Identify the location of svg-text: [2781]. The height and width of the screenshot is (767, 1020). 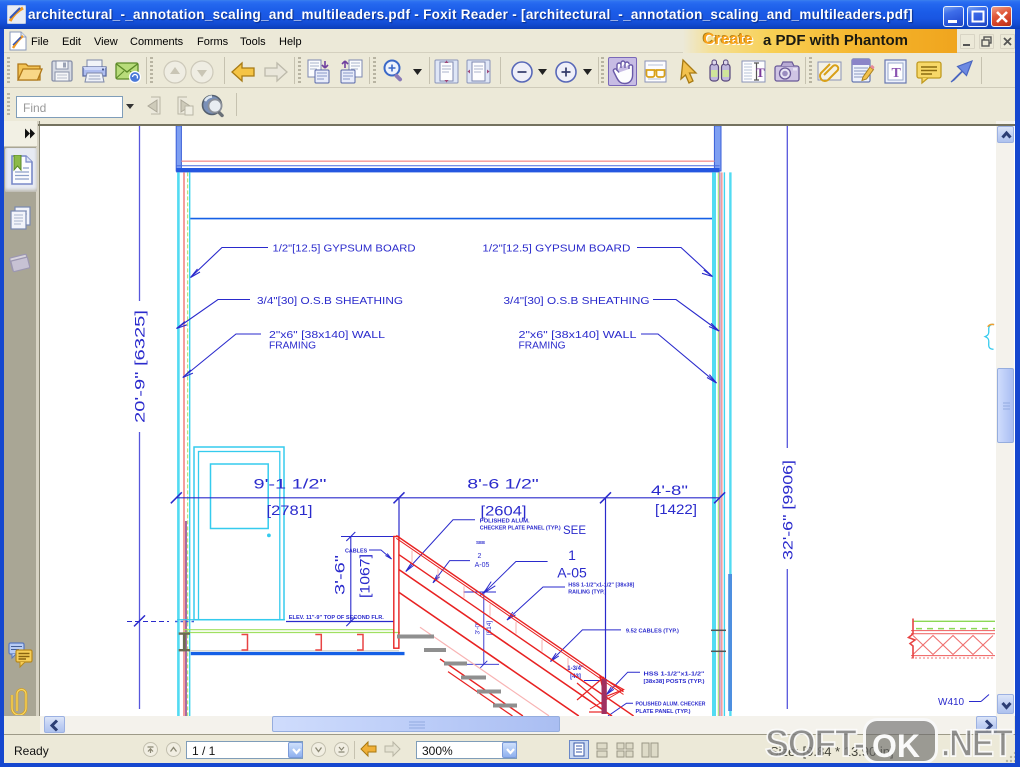
(290, 510).